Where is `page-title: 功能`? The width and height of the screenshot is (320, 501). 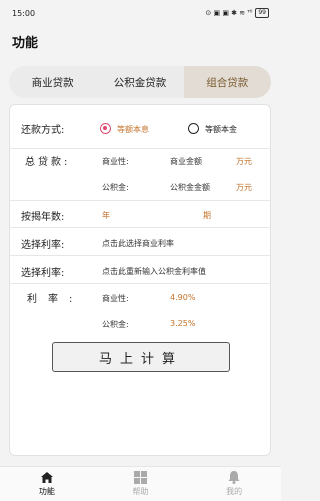
page-title: 功能 is located at coordinates (25, 43).